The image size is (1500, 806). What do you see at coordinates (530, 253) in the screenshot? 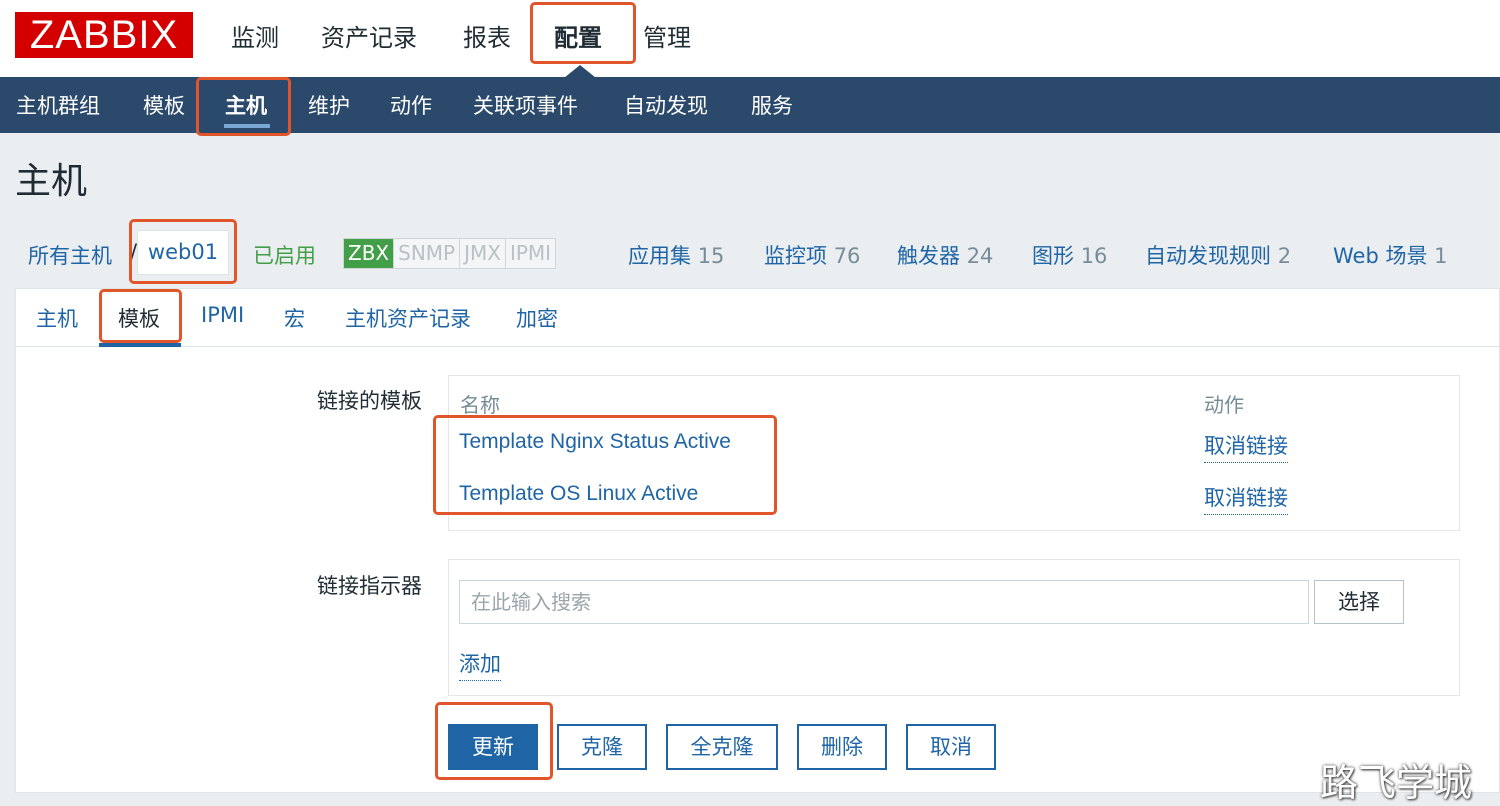
I see `ipmi-badge: IPMI` at bounding box center [530, 253].